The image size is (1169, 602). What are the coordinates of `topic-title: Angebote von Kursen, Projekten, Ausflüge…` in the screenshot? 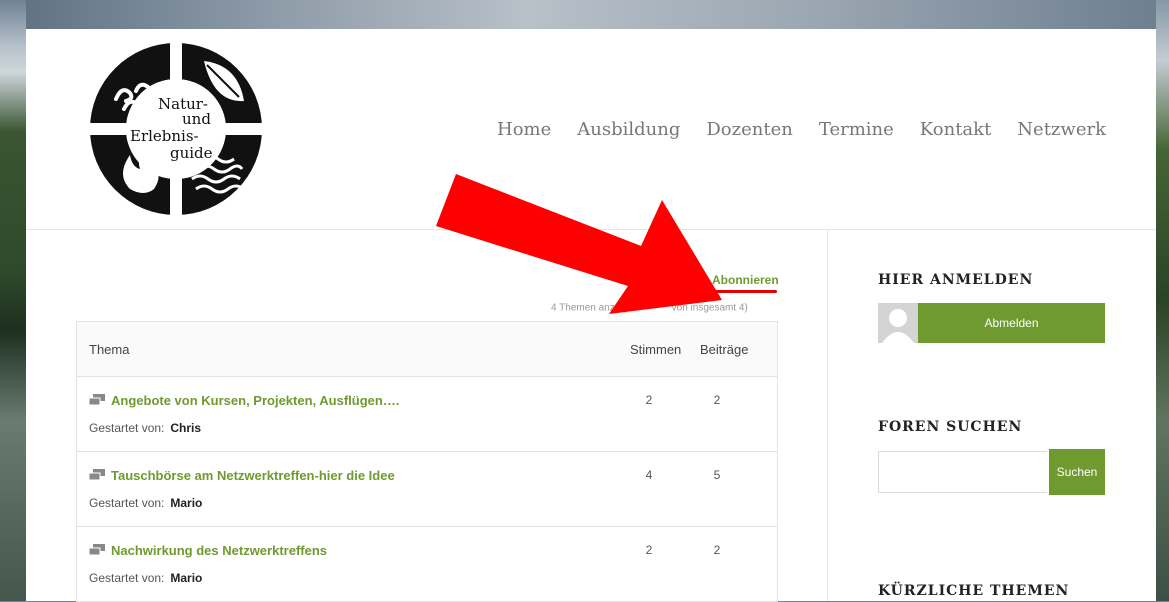 It's located at (255, 400).